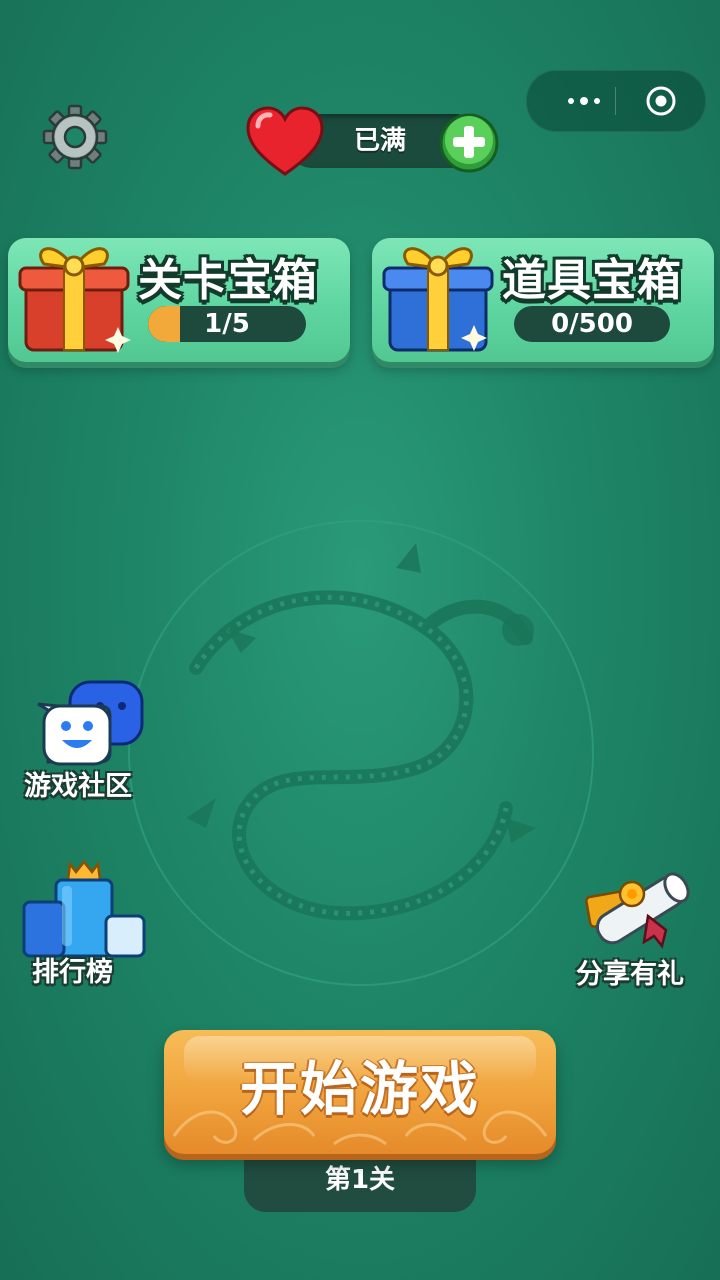 Image resolution: width=720 pixels, height=1280 pixels. Describe the element at coordinates (228, 280) in the screenshot. I see `level-chest-title: 关卡宝箱` at that location.